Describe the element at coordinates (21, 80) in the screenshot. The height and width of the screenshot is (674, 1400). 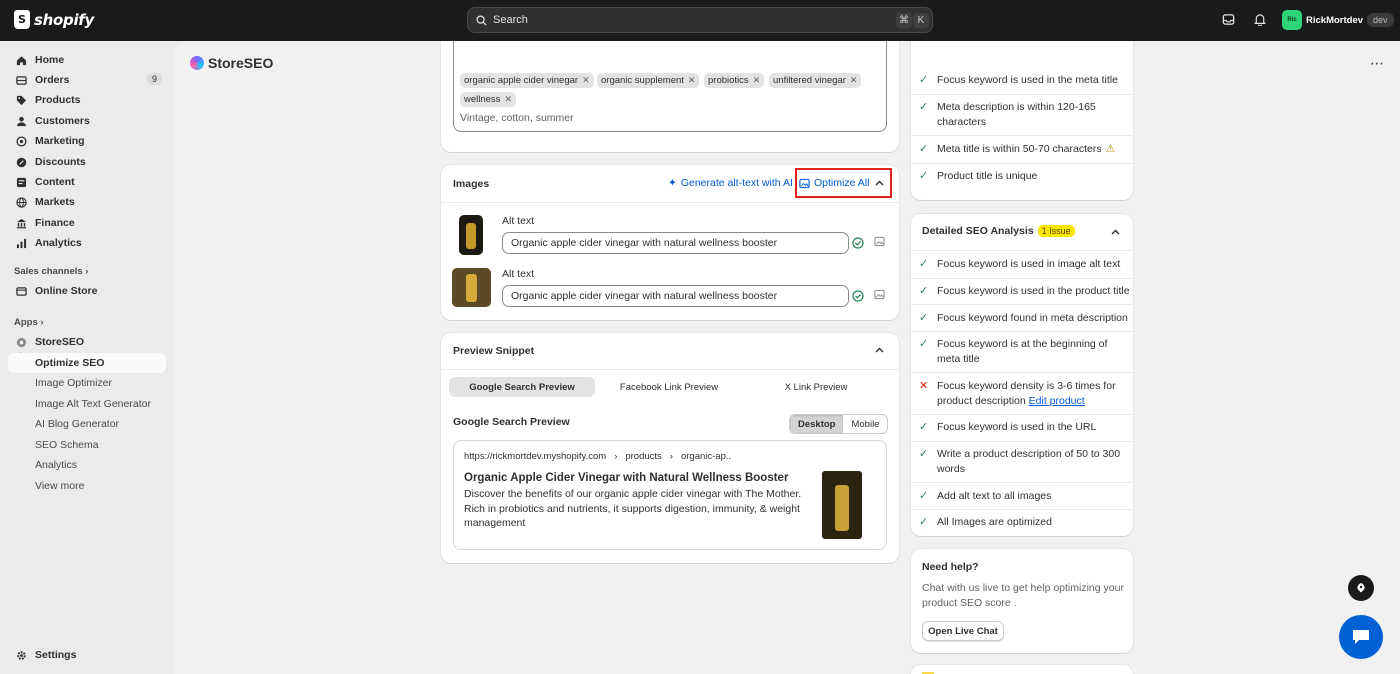
I see `orders-icon` at that location.